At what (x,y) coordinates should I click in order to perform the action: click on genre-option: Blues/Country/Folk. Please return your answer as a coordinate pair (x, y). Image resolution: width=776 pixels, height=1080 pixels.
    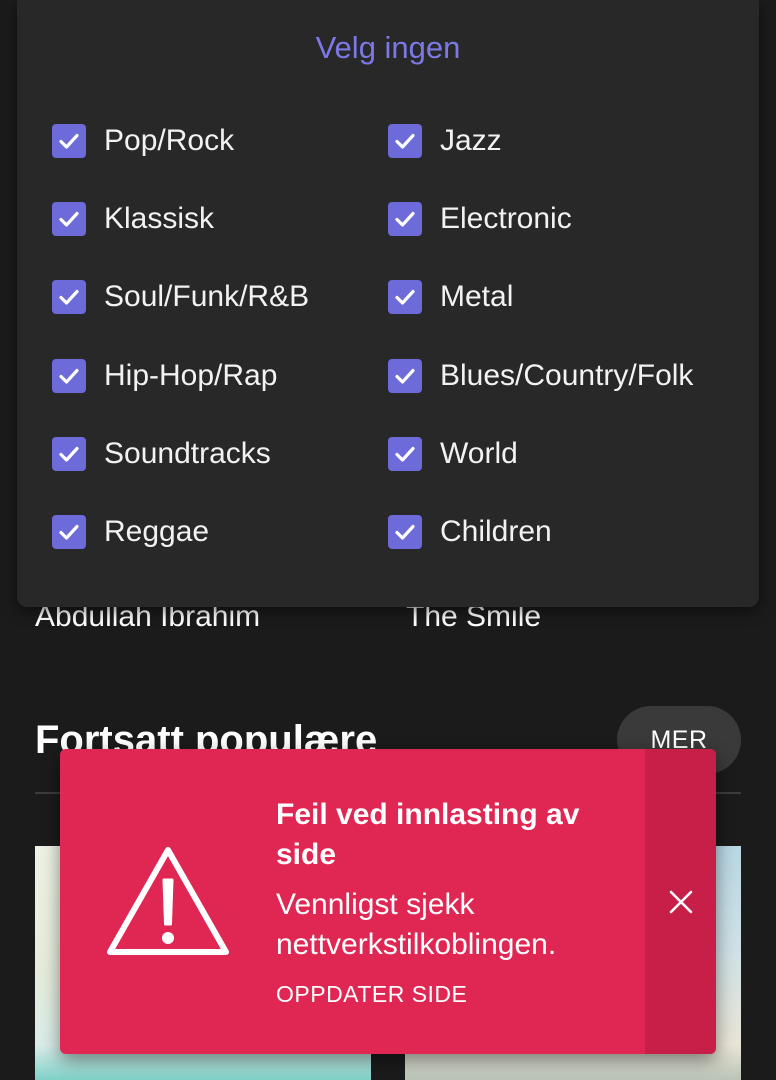
    Looking at the image, I should click on (557, 376).